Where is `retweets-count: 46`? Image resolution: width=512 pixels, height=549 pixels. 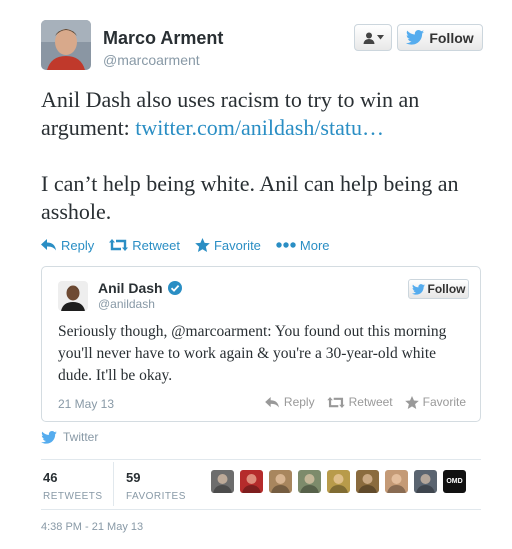
retweets-count: 46 is located at coordinates (50, 477).